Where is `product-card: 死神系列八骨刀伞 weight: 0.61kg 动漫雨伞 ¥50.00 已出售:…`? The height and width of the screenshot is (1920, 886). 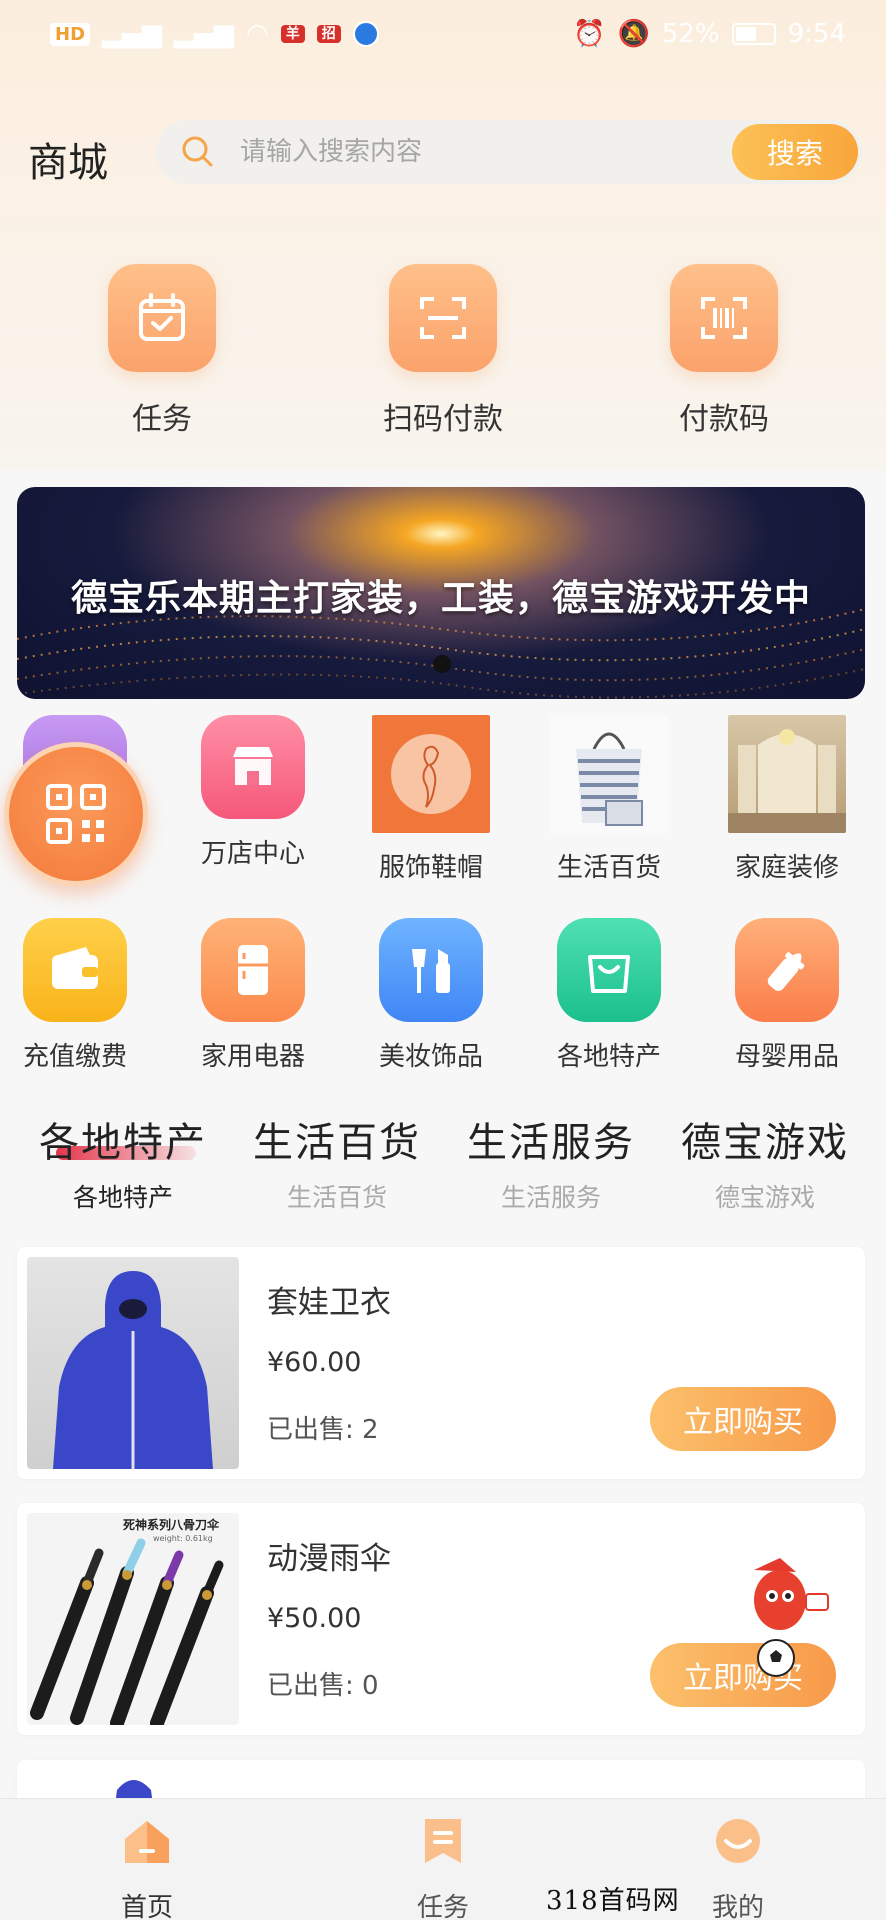
product-card: 死神系列八骨刀伞 weight: 0.61kg 动漫雨伞 ¥50.00 已出售:… is located at coordinates (441, 1619).